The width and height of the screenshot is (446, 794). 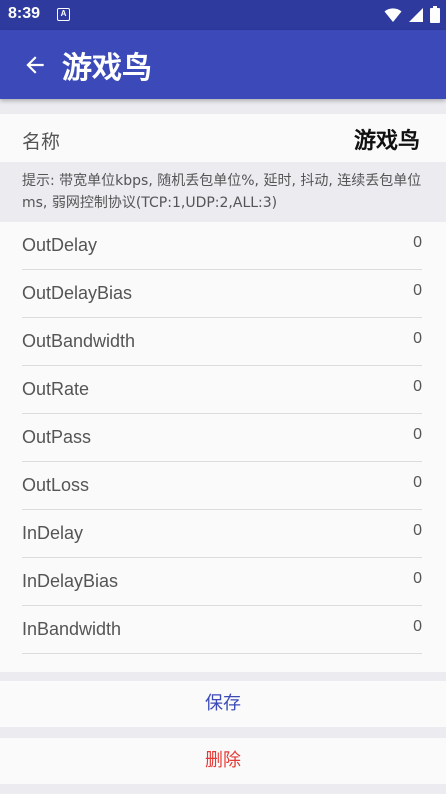 What do you see at coordinates (223, 761) in the screenshot?
I see `delete-button: 删除` at bounding box center [223, 761].